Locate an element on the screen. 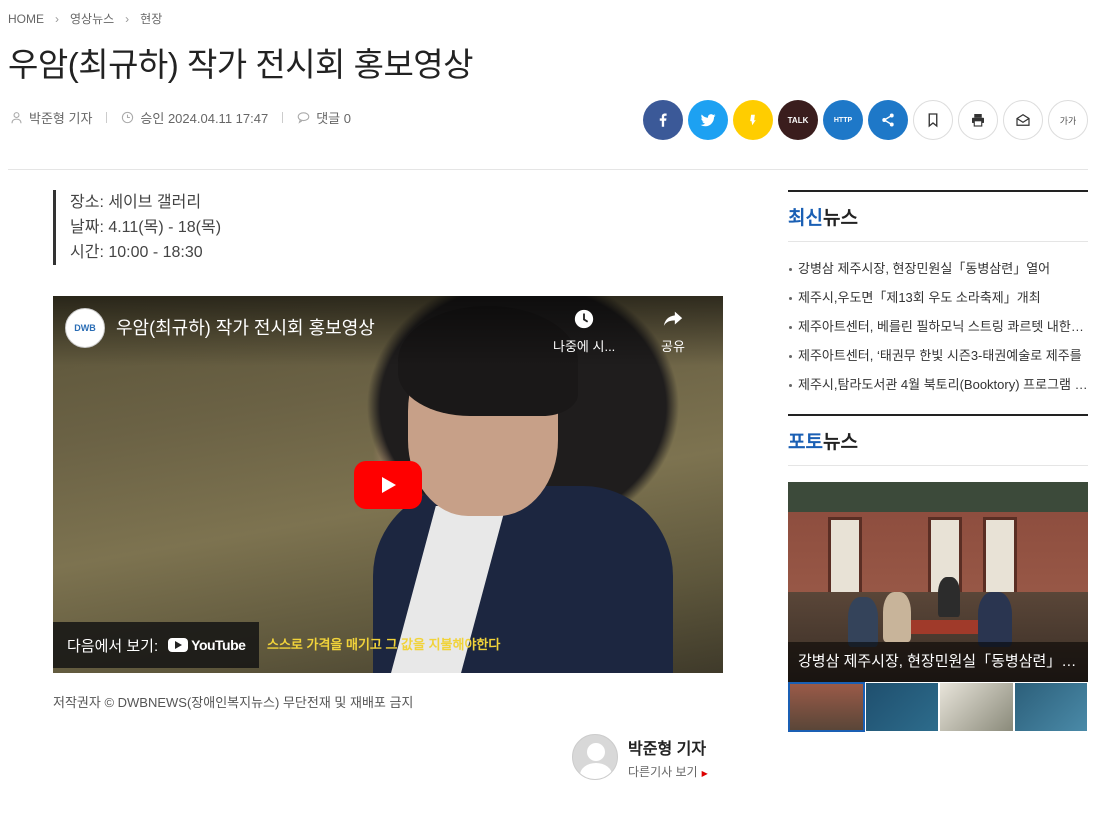  info-date: 날짜: 4.11(목) - 18(목) is located at coordinates (146, 227).